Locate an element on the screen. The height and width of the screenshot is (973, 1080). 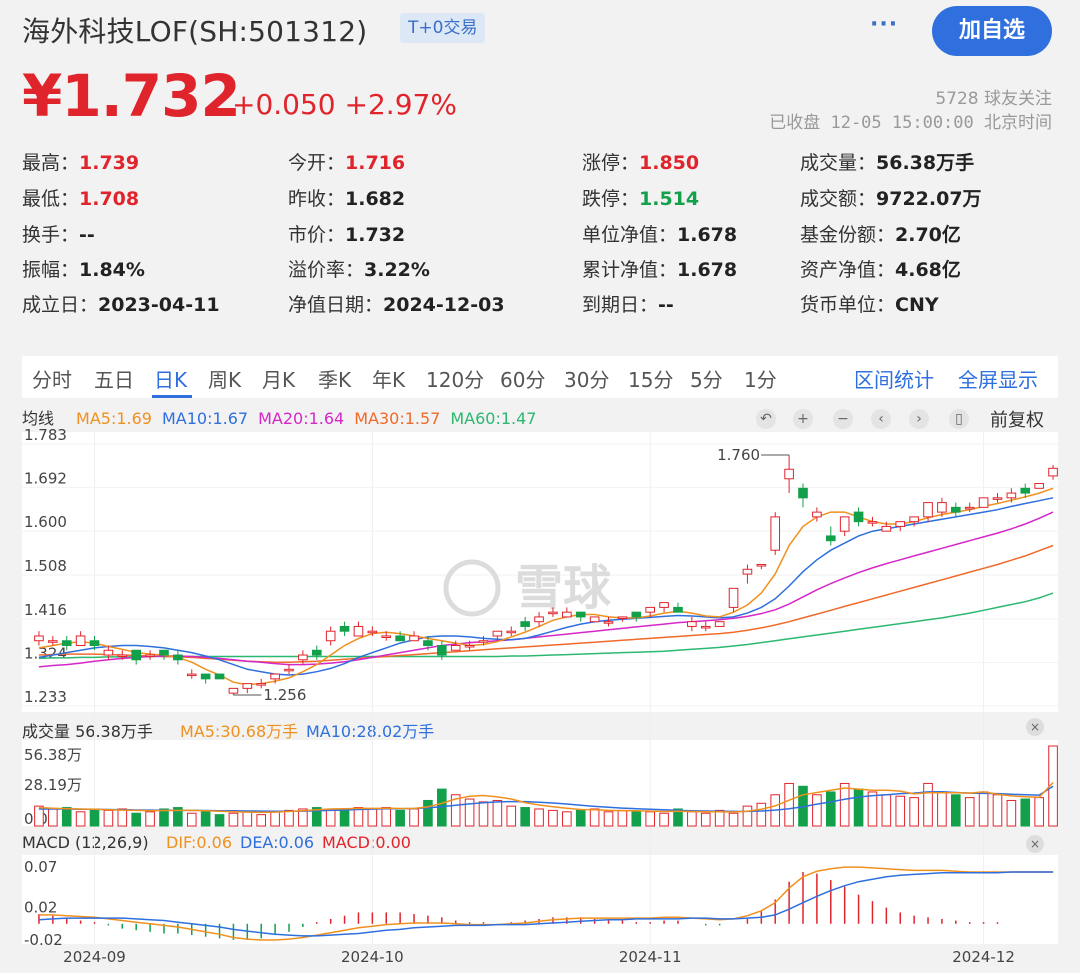
price-tick-label: 1.783 is located at coordinates (45, 435).